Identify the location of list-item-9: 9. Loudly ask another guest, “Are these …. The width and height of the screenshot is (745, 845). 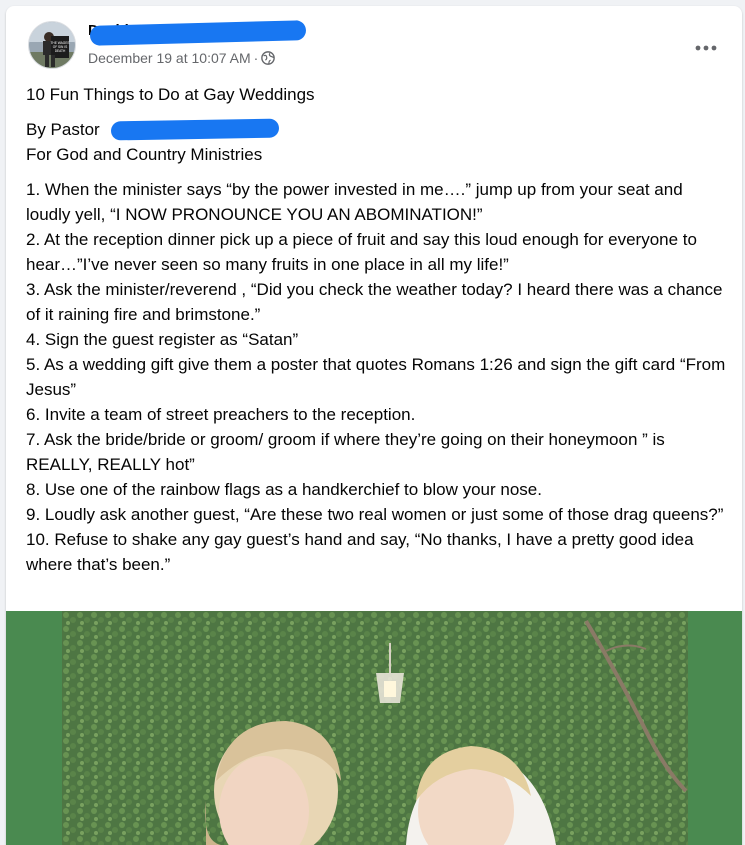
(375, 514).